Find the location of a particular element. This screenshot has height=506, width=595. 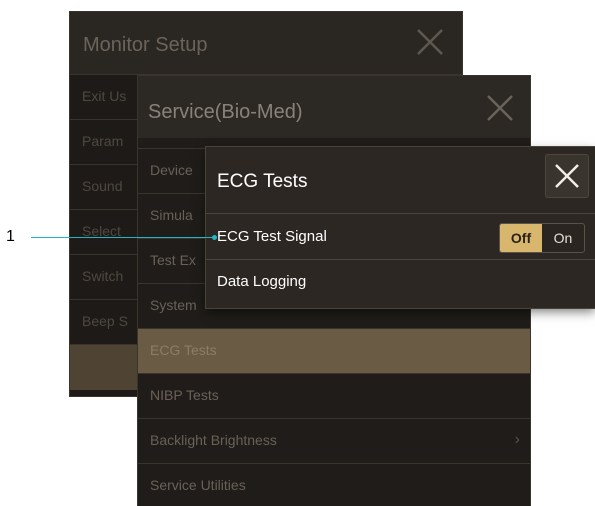

service-item: Service Utilities is located at coordinates (334, 484).